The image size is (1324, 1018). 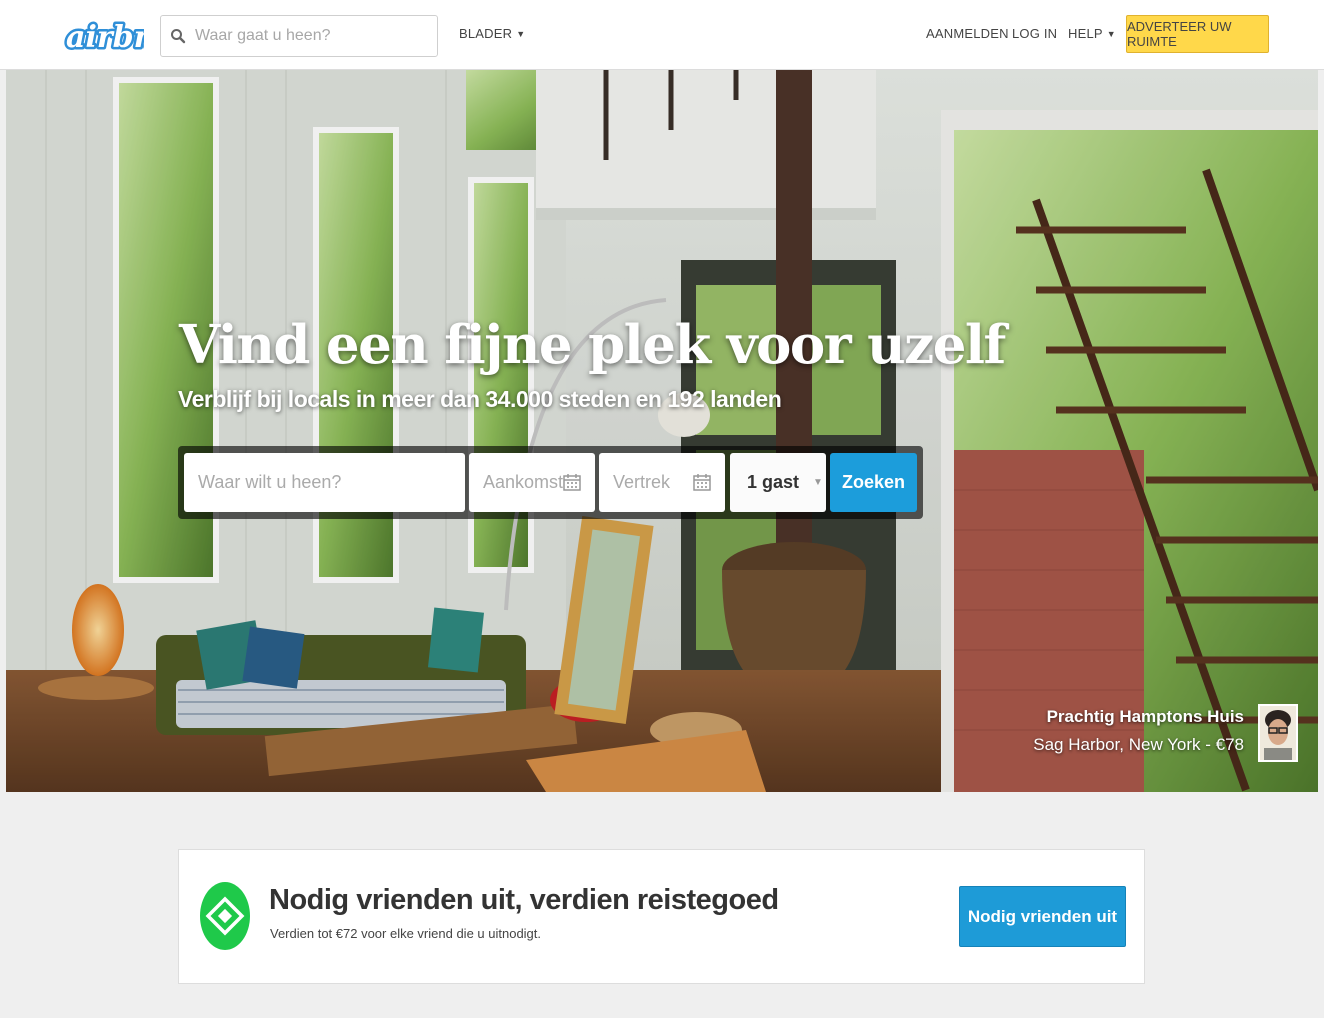 I want to click on signup-link: AANMELDEN, so click(x=967, y=33).